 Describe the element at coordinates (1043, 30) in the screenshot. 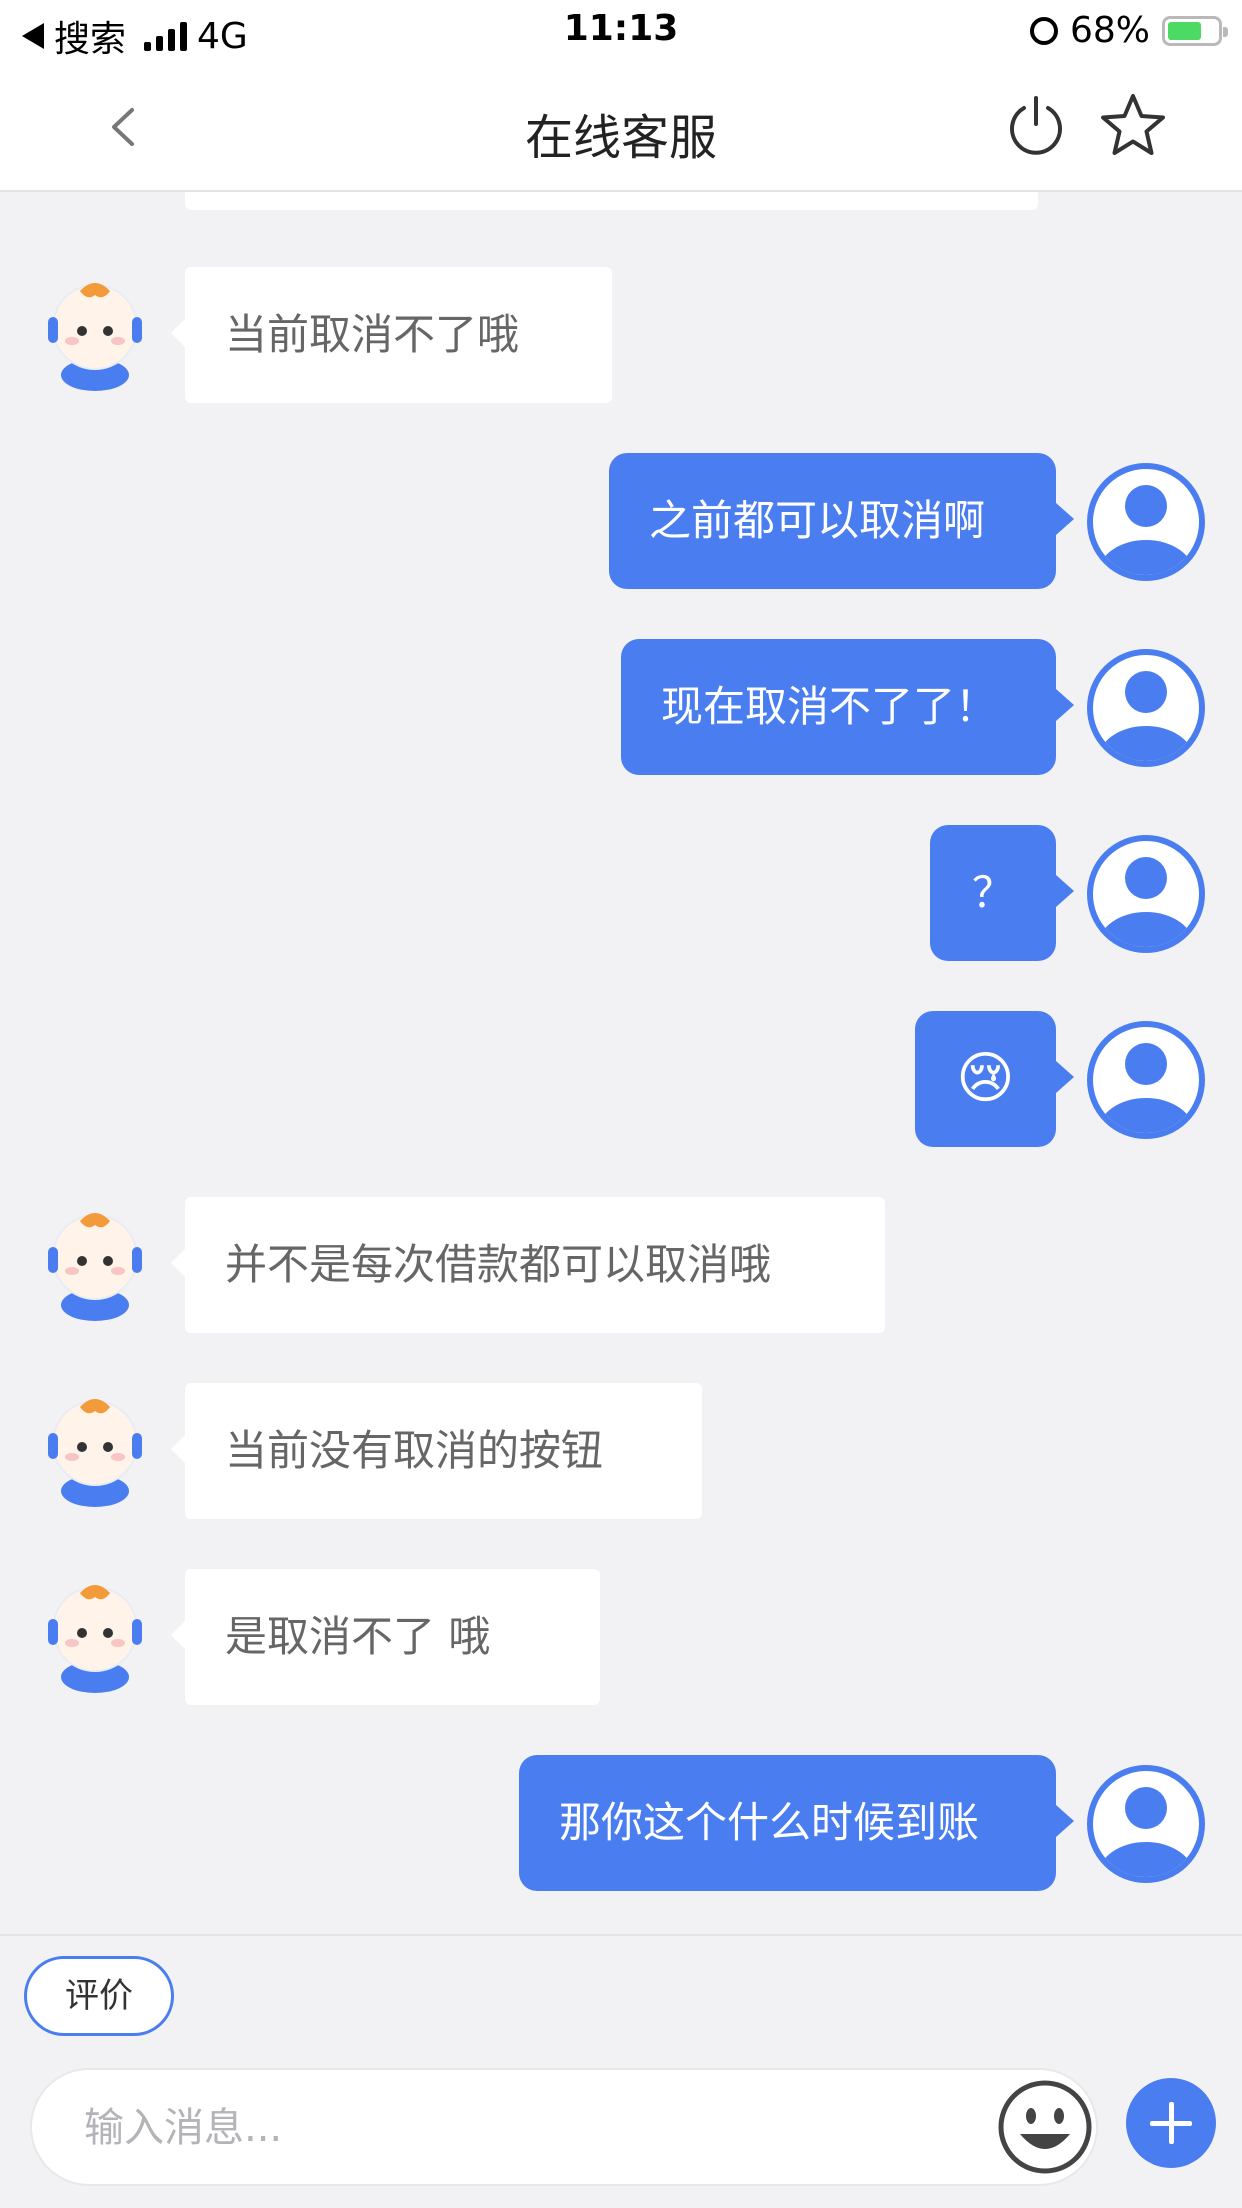

I see `rotation-lock-icon` at that location.